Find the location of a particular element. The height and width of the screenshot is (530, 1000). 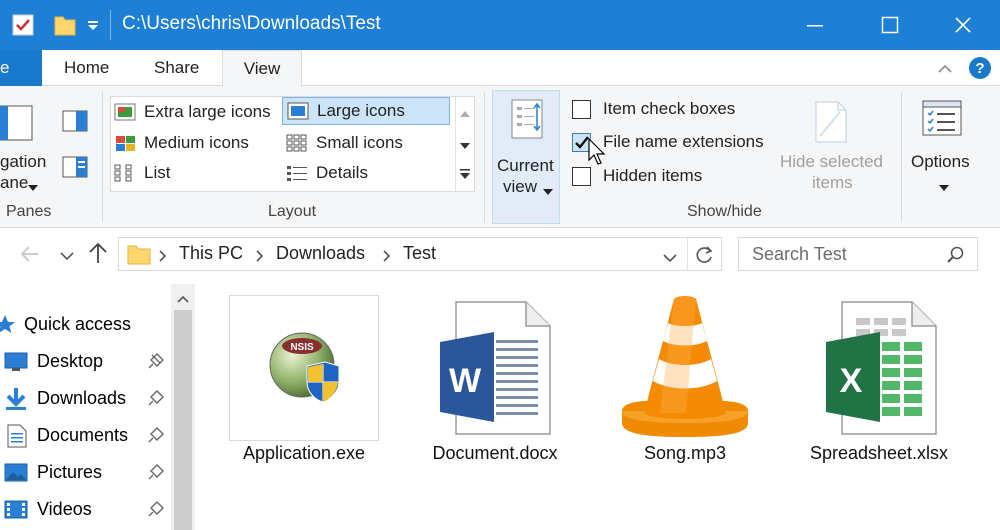

small-icons-icon is located at coordinates (297, 143).